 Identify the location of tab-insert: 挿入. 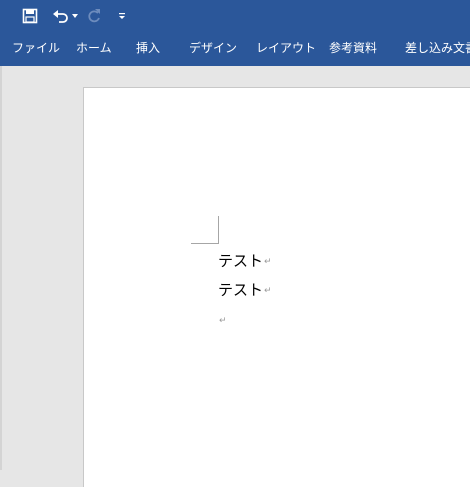
(148, 49).